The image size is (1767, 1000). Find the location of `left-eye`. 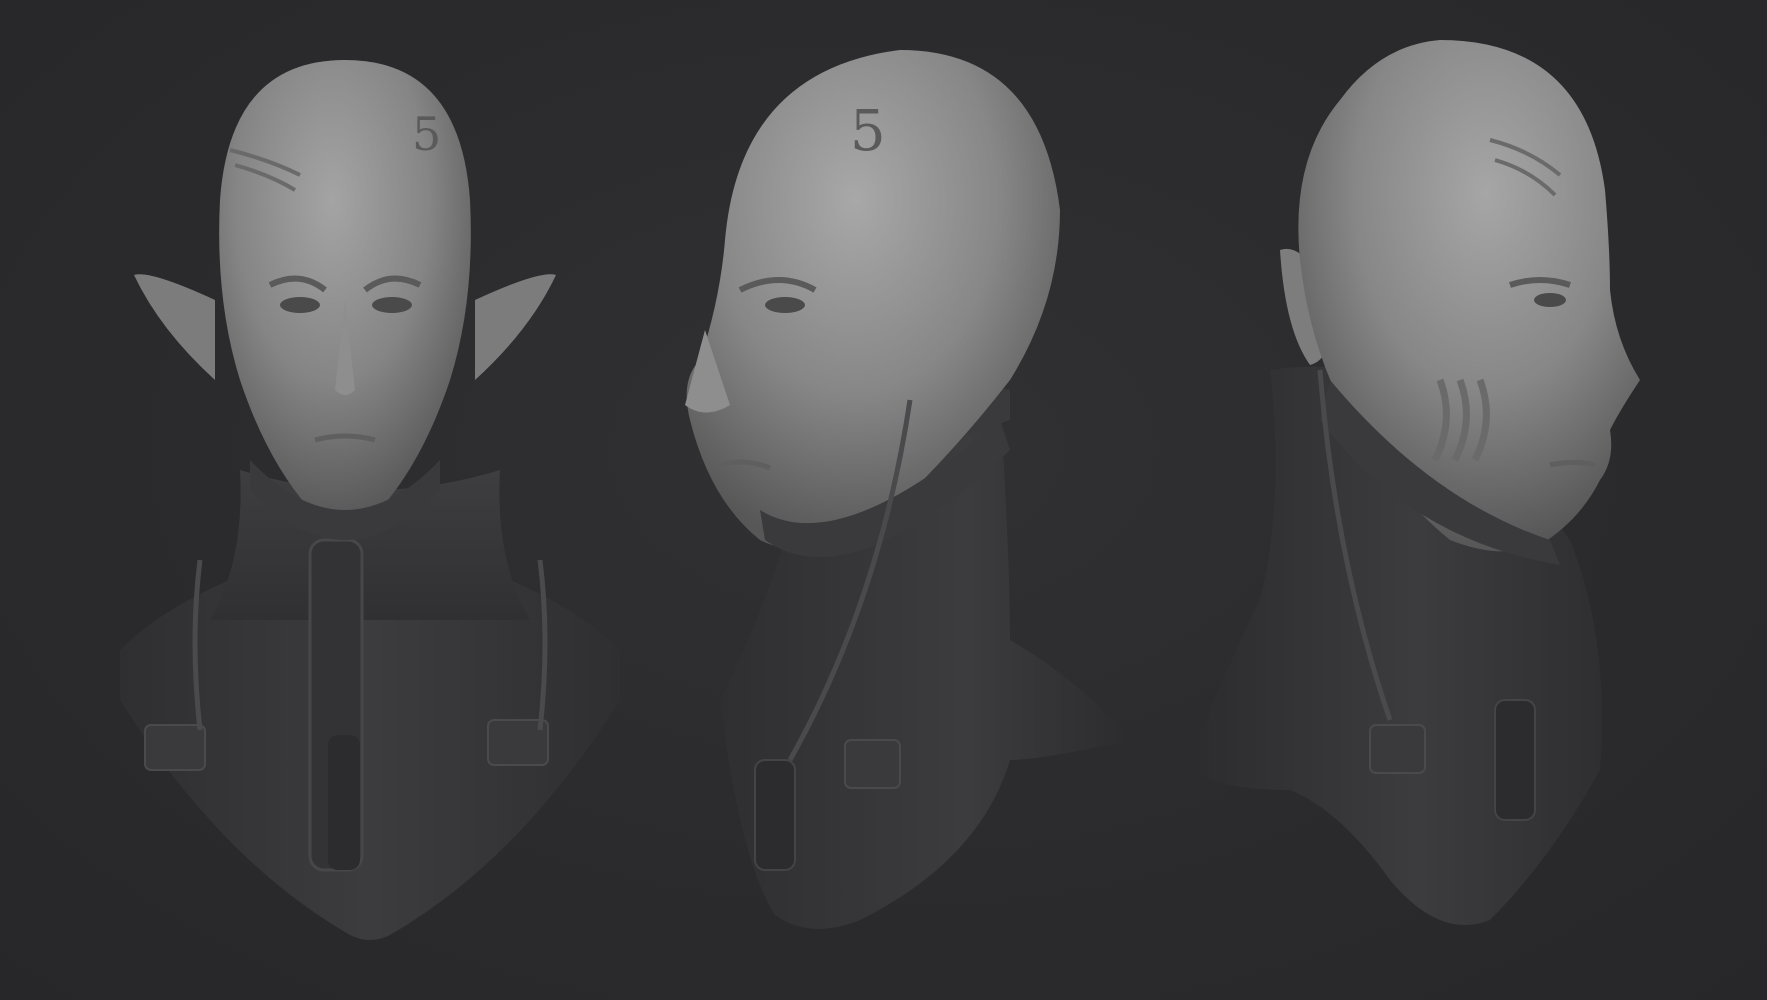

left-eye is located at coordinates (300, 305).